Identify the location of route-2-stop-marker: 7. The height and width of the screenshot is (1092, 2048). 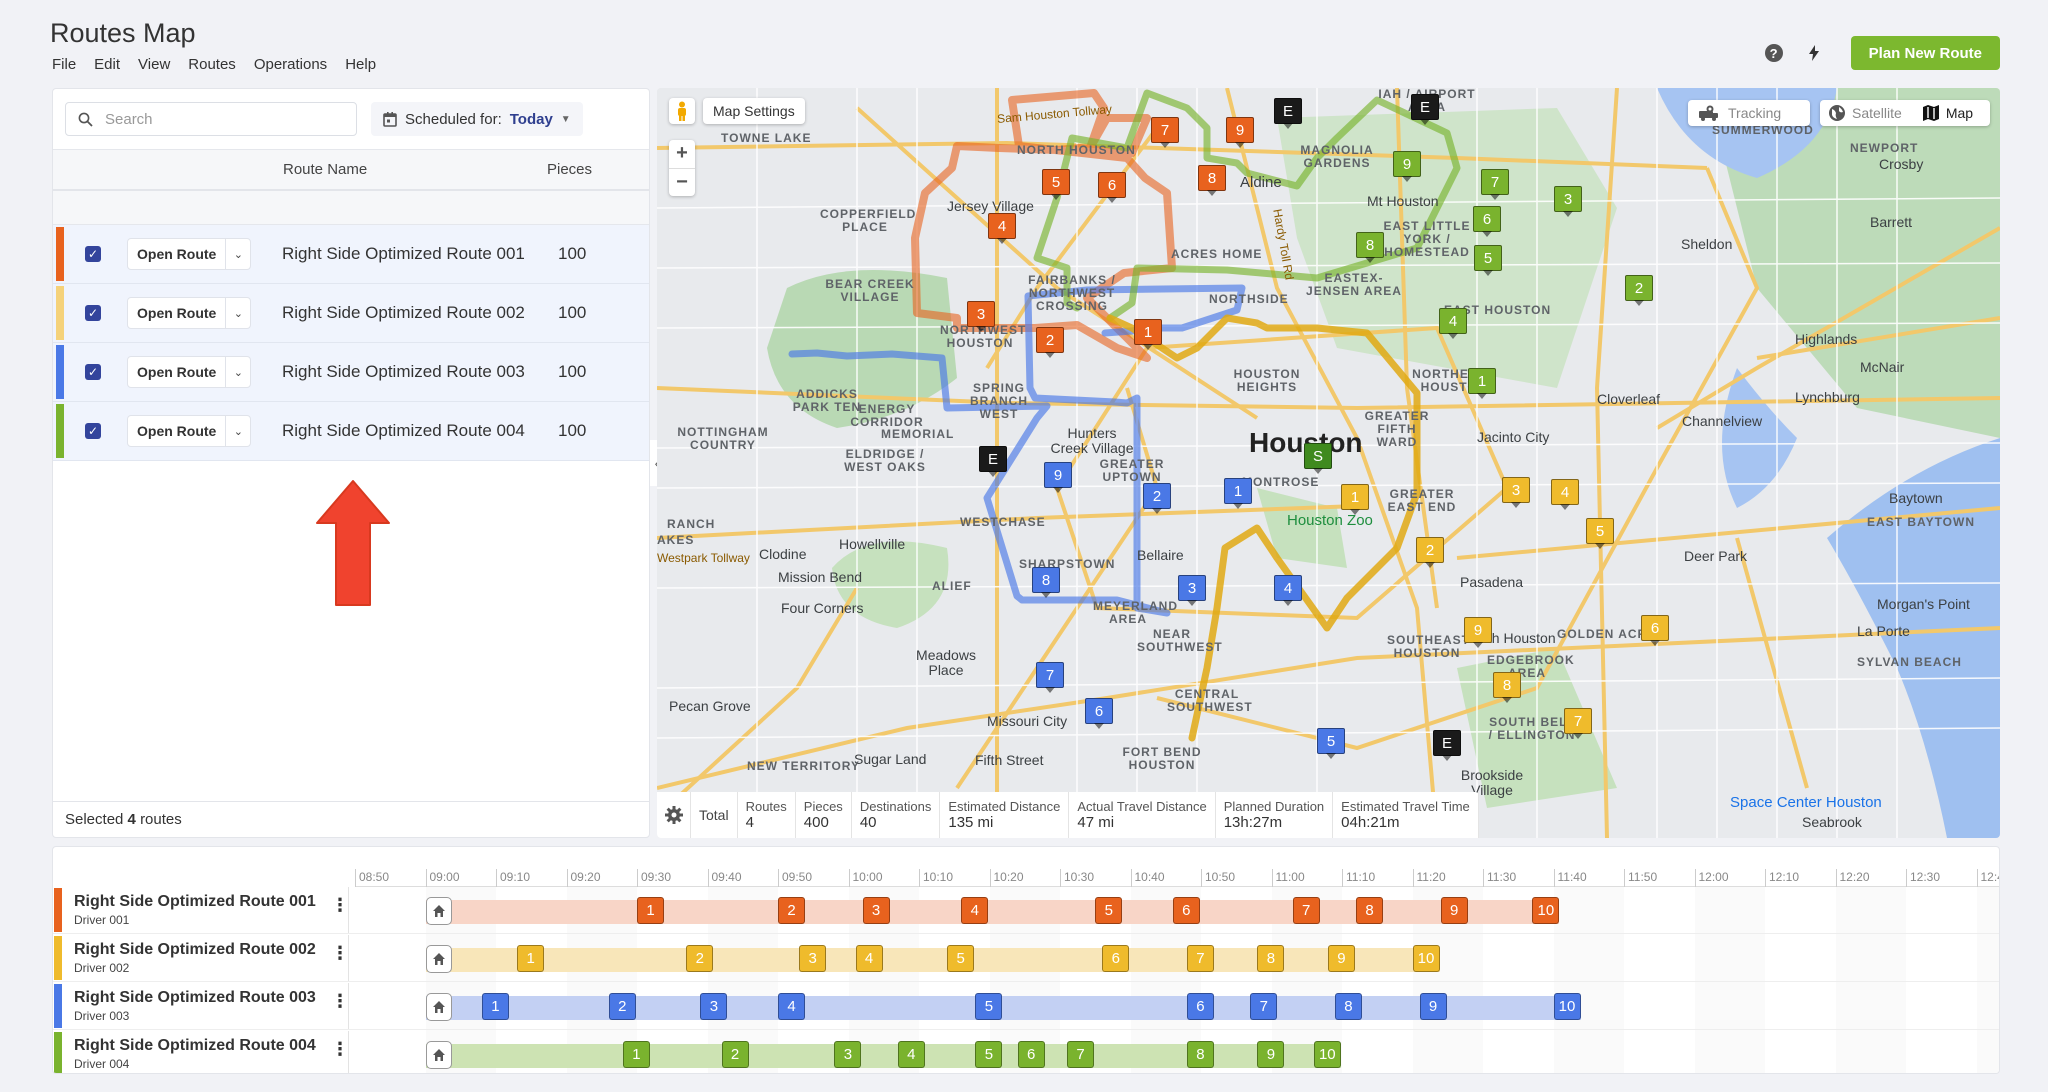
(1578, 723).